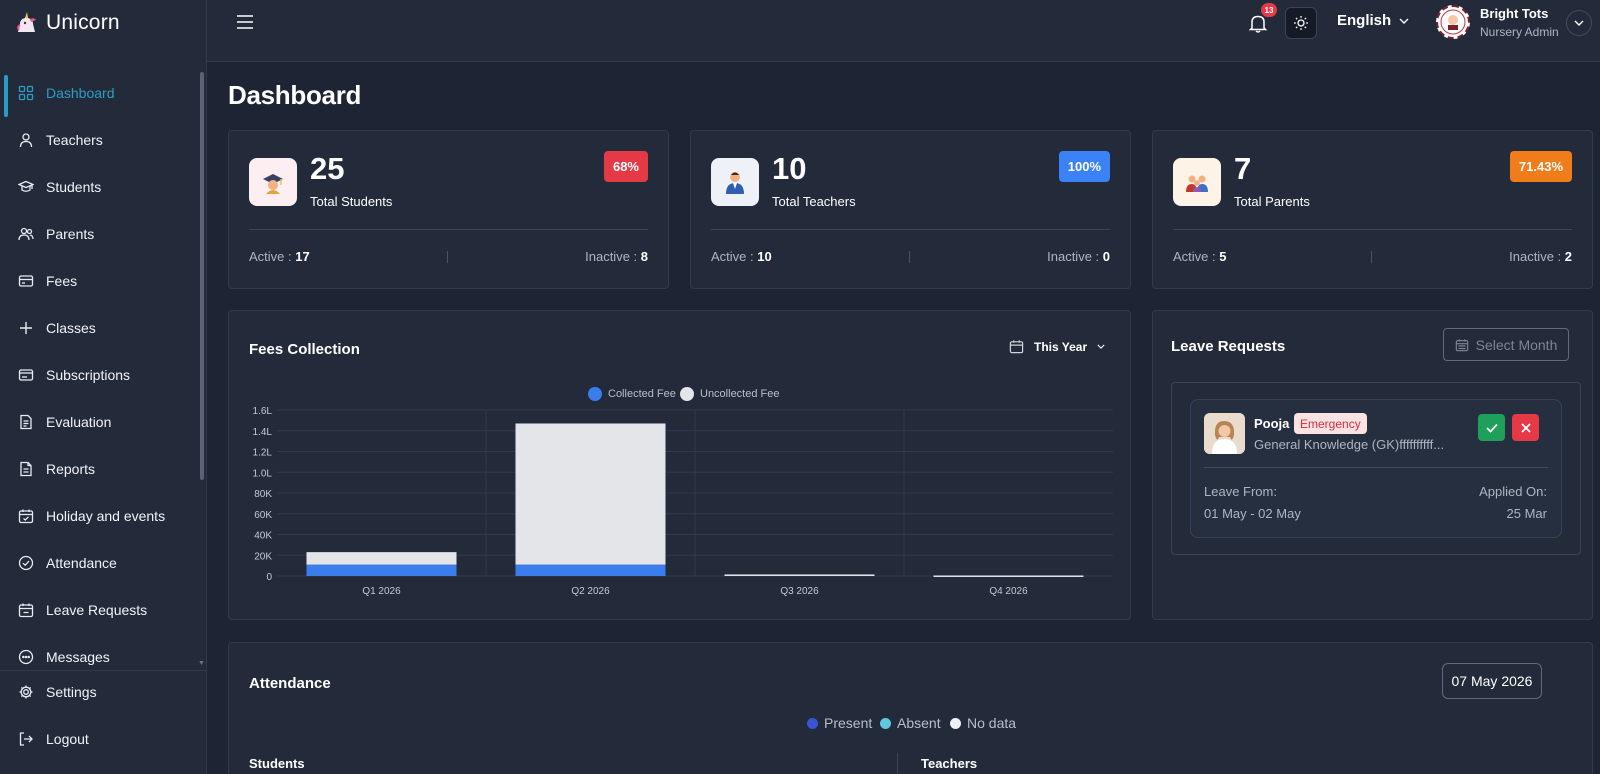  What do you see at coordinates (26, 328) in the screenshot?
I see `plus-icon` at bounding box center [26, 328].